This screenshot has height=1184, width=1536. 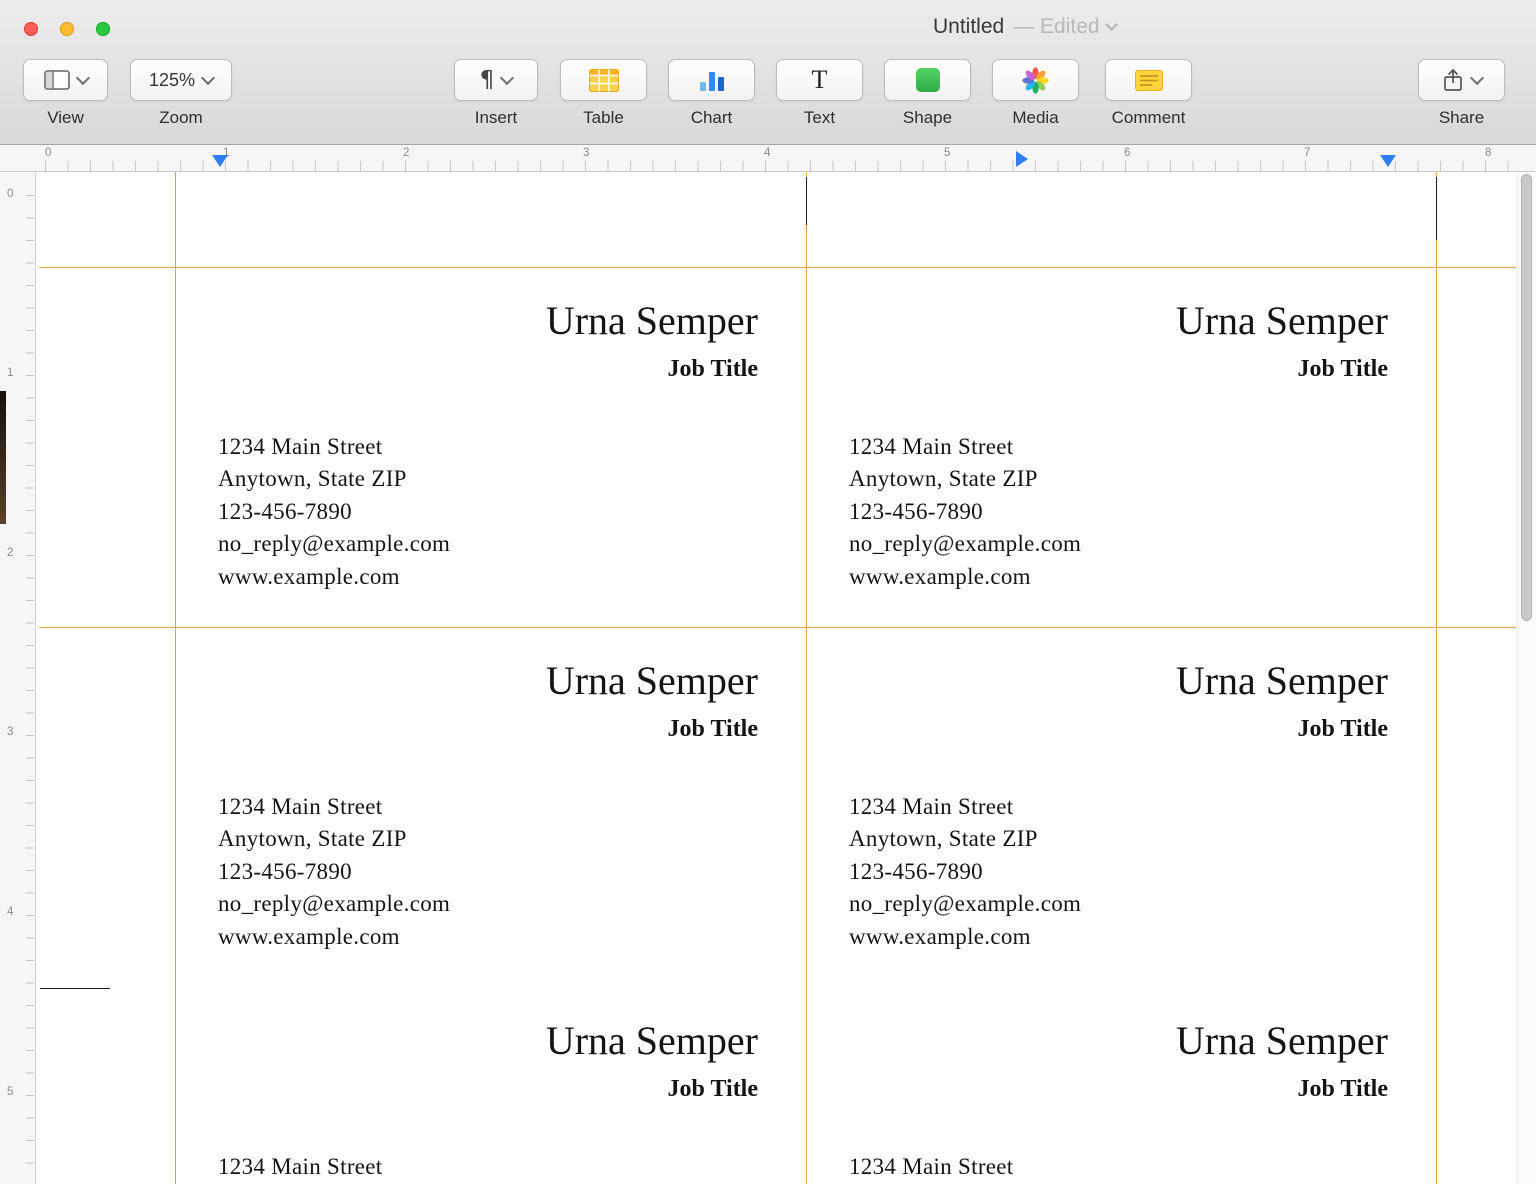 I want to click on fullscreen-button, so click(x=103, y=29).